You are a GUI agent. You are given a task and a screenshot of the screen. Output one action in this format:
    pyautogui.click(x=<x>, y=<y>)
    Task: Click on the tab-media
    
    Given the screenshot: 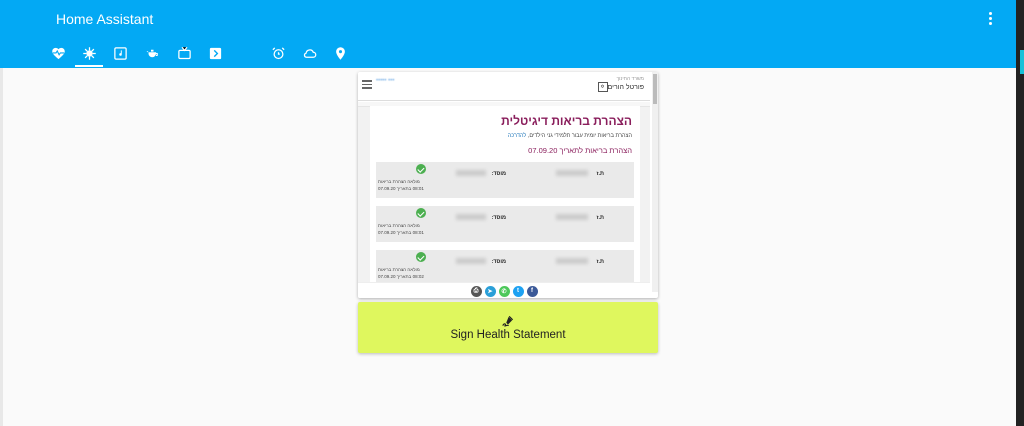 What is the action you would take?
    pyautogui.click(x=120, y=53)
    